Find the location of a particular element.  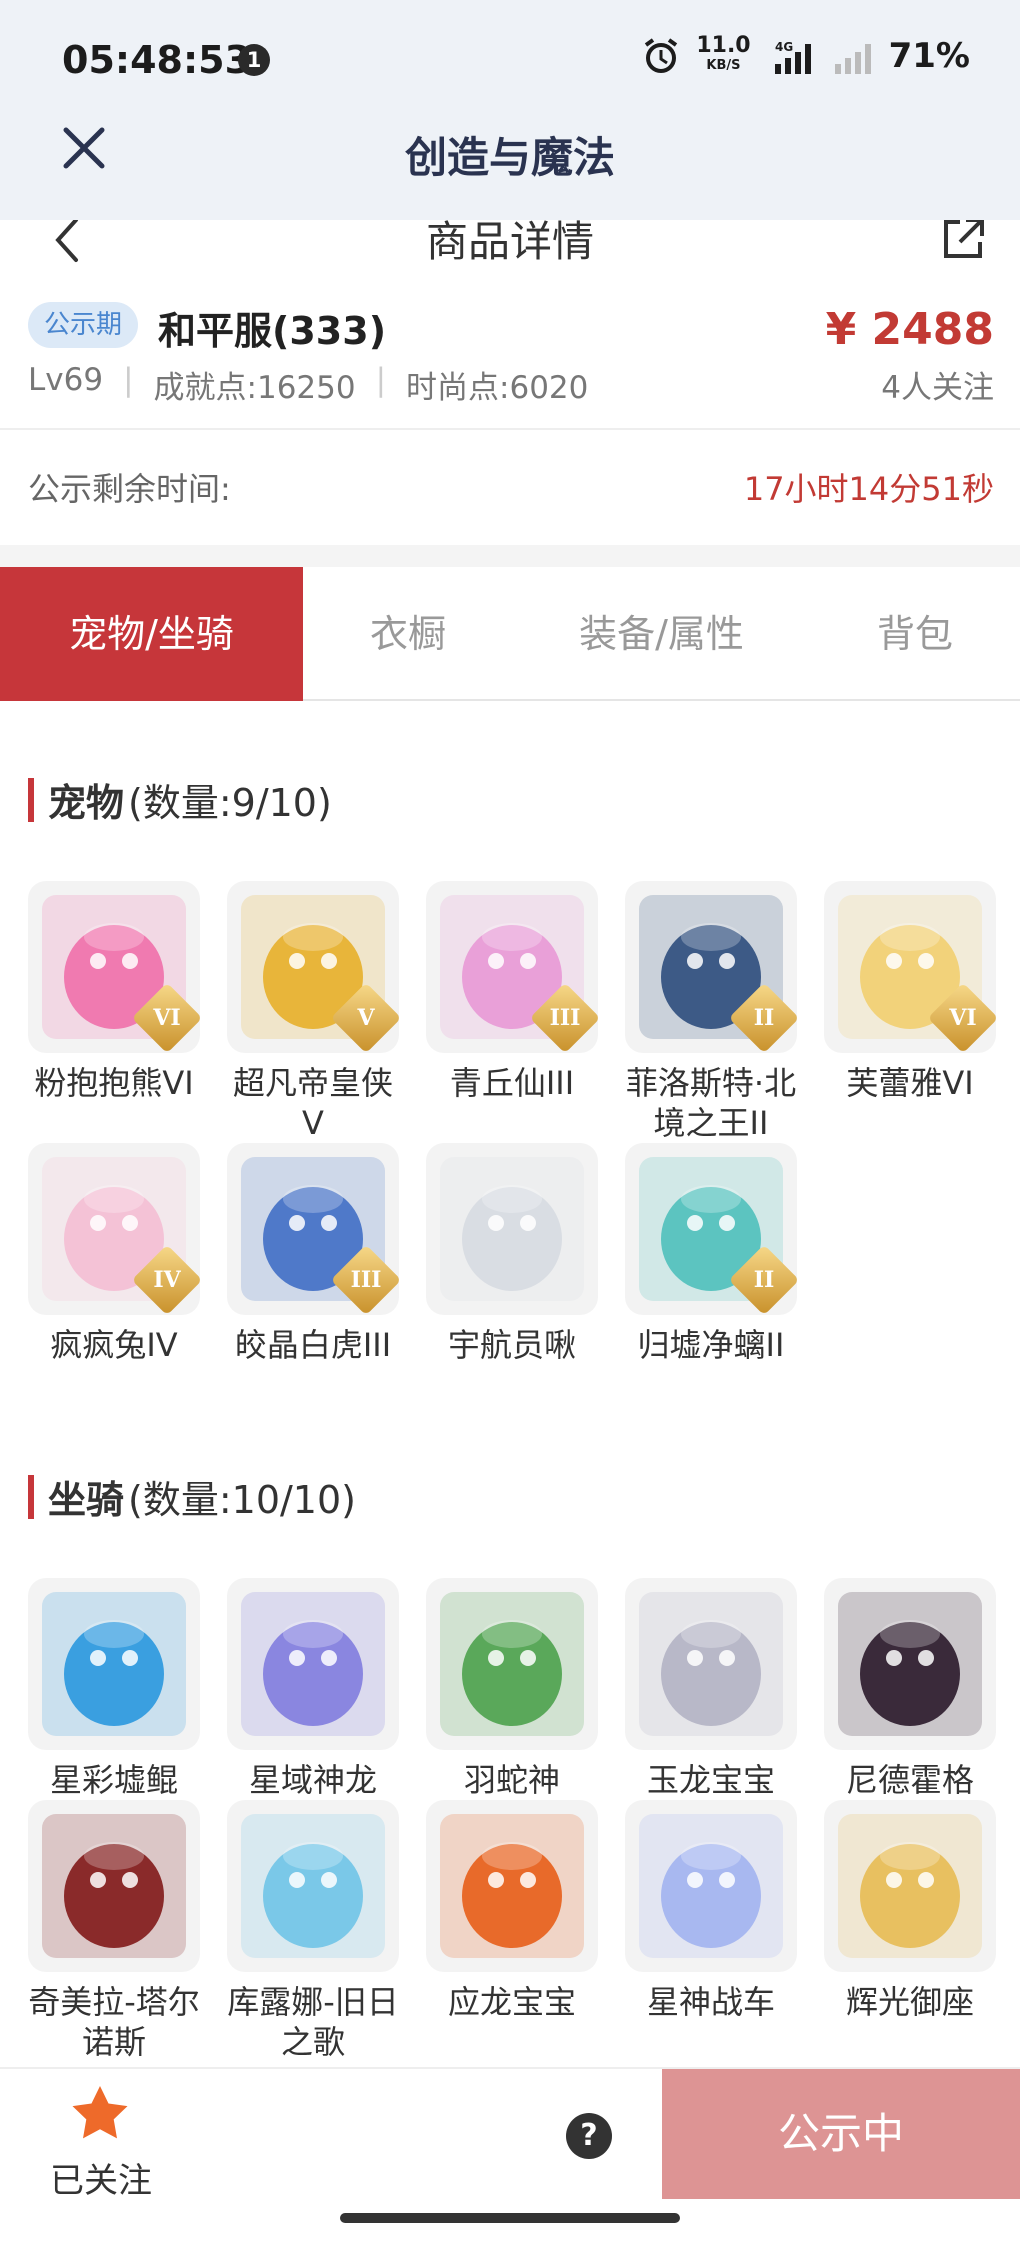

item-name: 辉光御座 is located at coordinates (909, 2002).